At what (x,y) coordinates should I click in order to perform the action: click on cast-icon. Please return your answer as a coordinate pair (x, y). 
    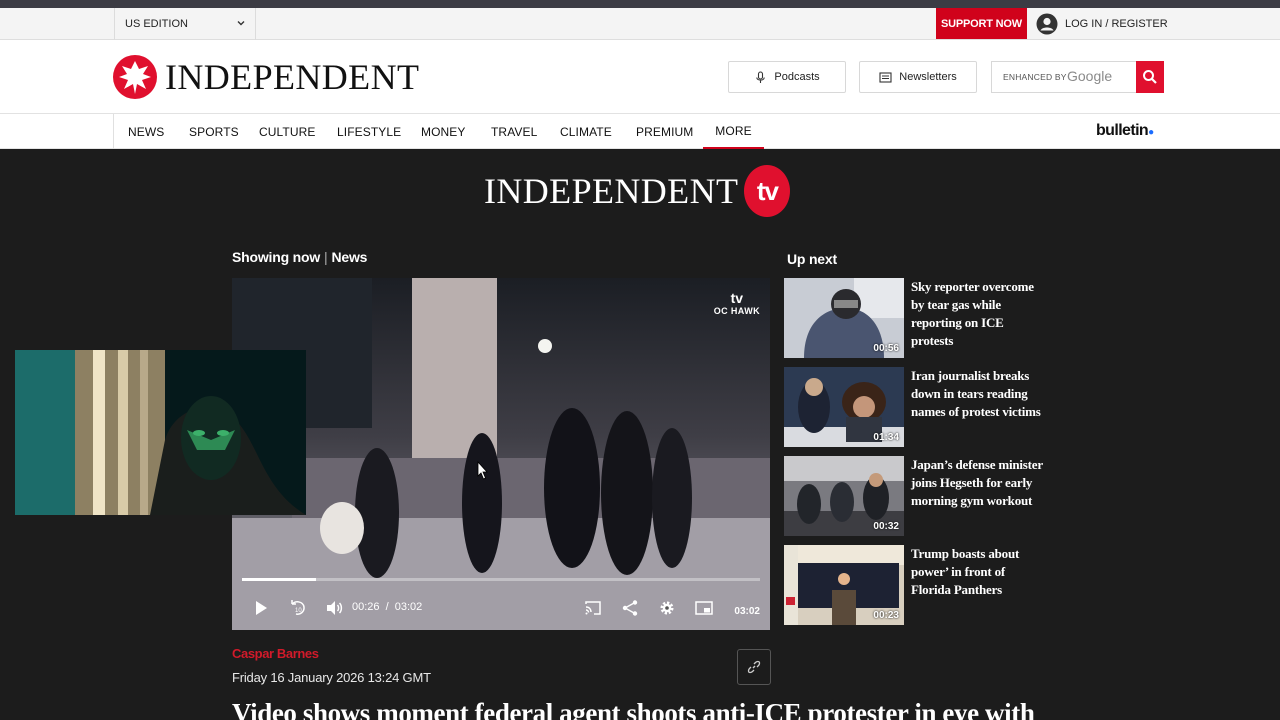
    Looking at the image, I should click on (593, 608).